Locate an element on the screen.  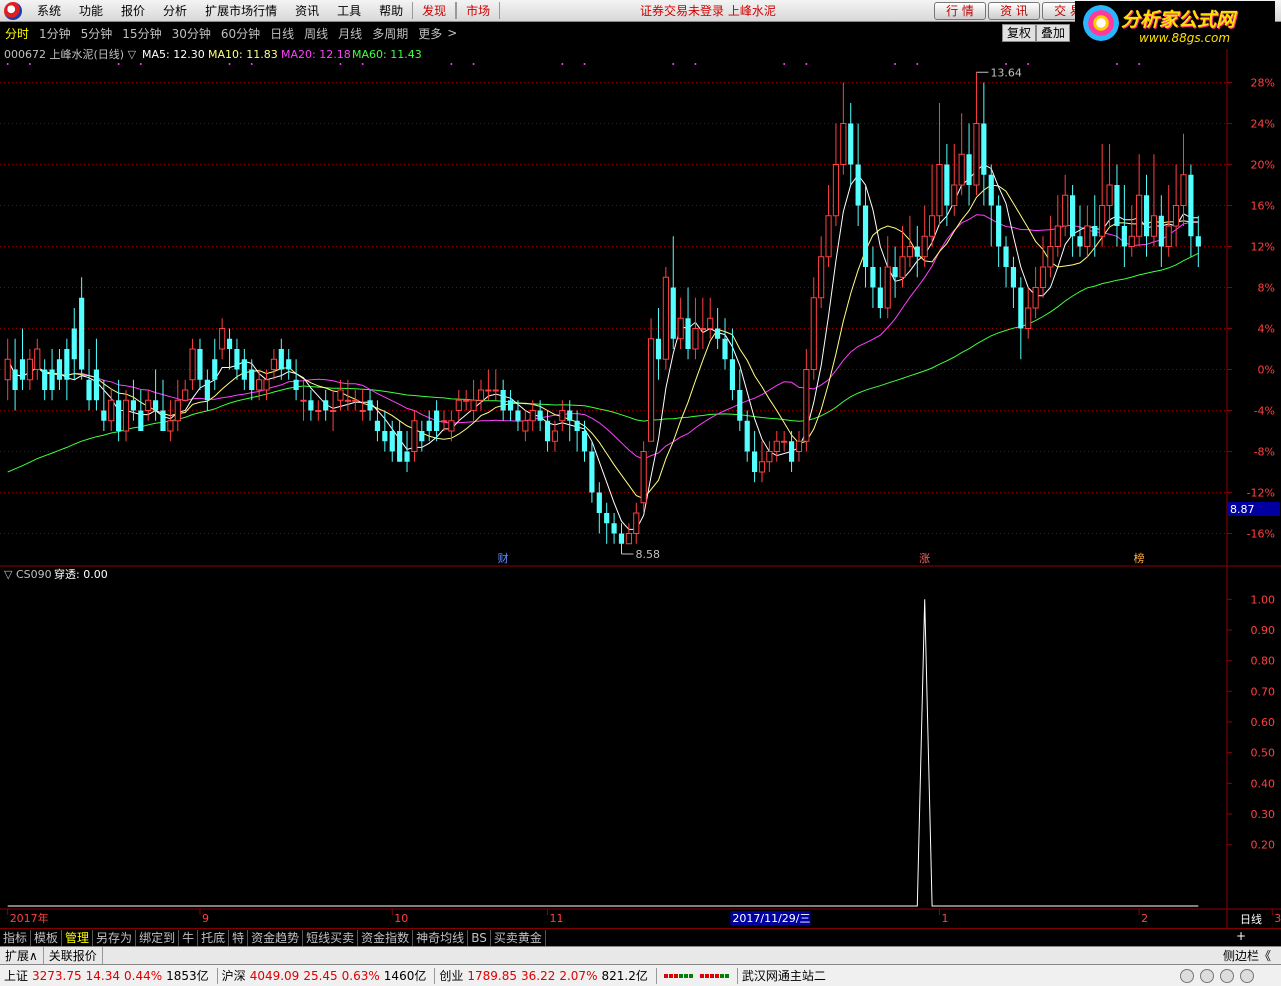
chevron-right-icon: > is located at coordinates (452, 33).